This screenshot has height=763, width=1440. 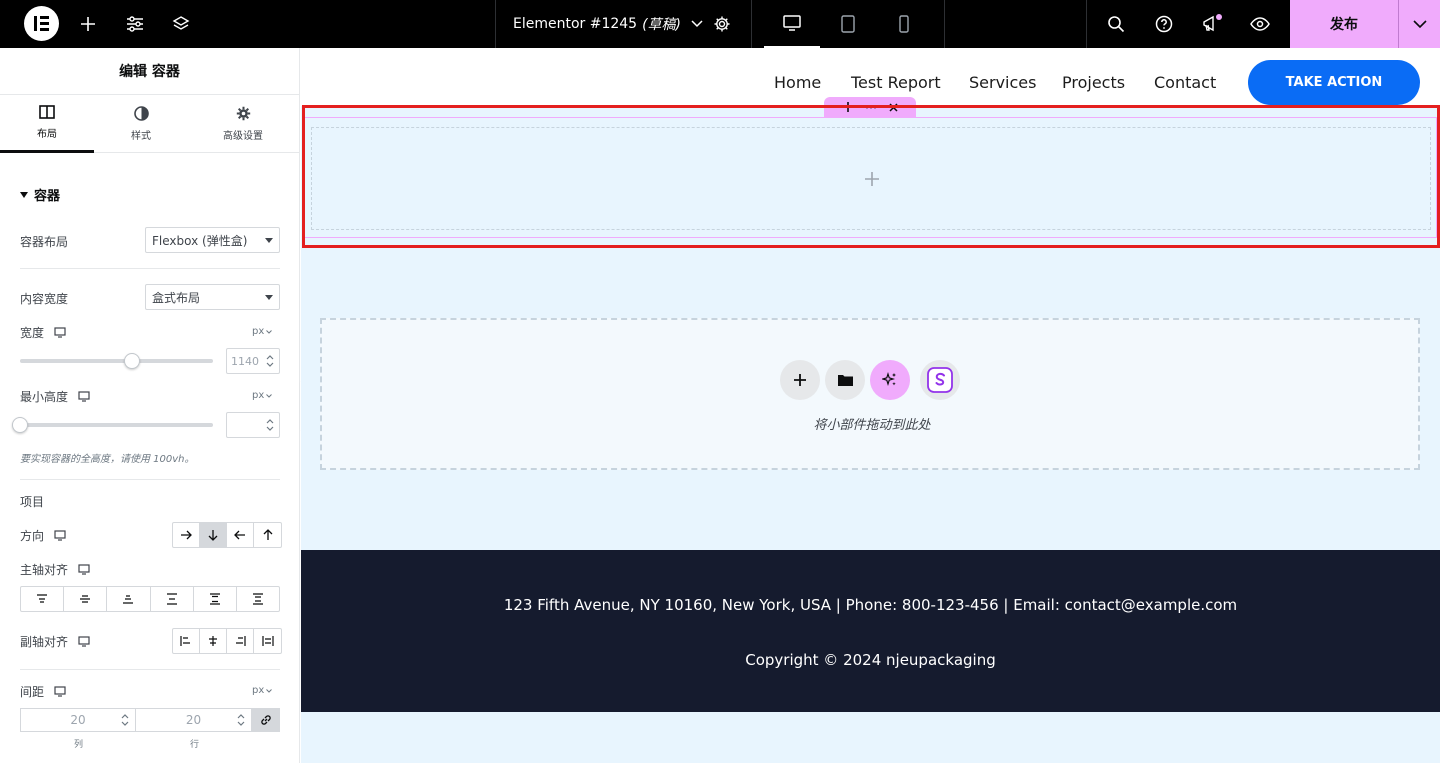 I want to click on align-center-icon, so click(x=213, y=641).